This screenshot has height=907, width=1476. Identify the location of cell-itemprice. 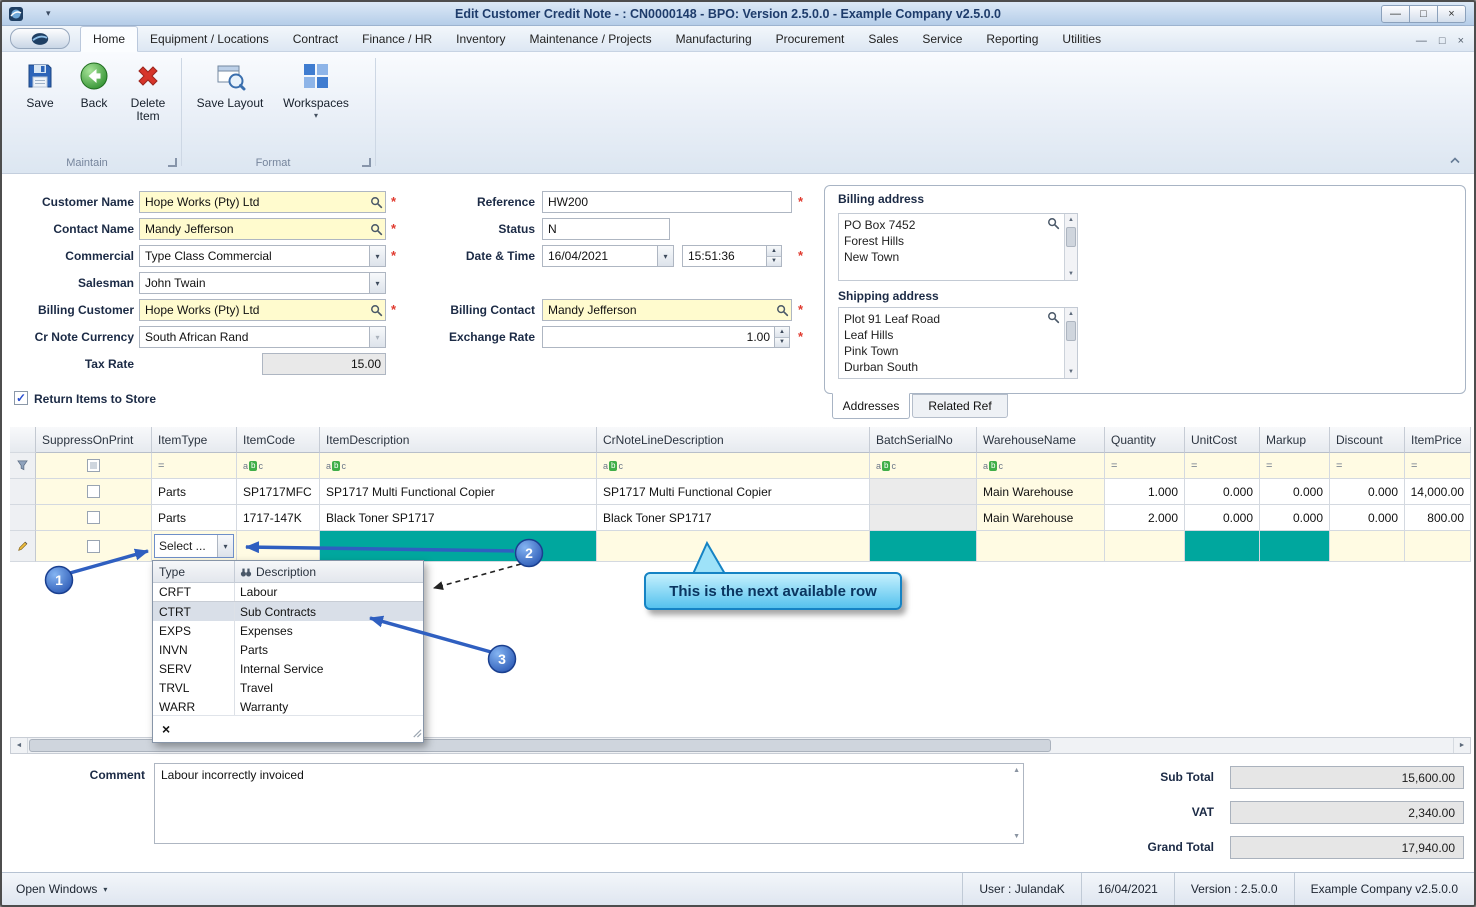
(1438, 546).